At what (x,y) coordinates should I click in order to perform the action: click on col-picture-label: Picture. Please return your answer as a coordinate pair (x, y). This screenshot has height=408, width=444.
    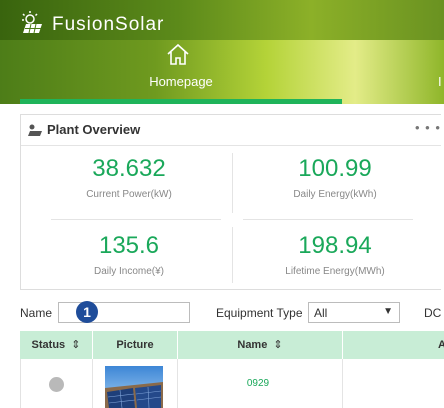
    Looking at the image, I should click on (135, 345).